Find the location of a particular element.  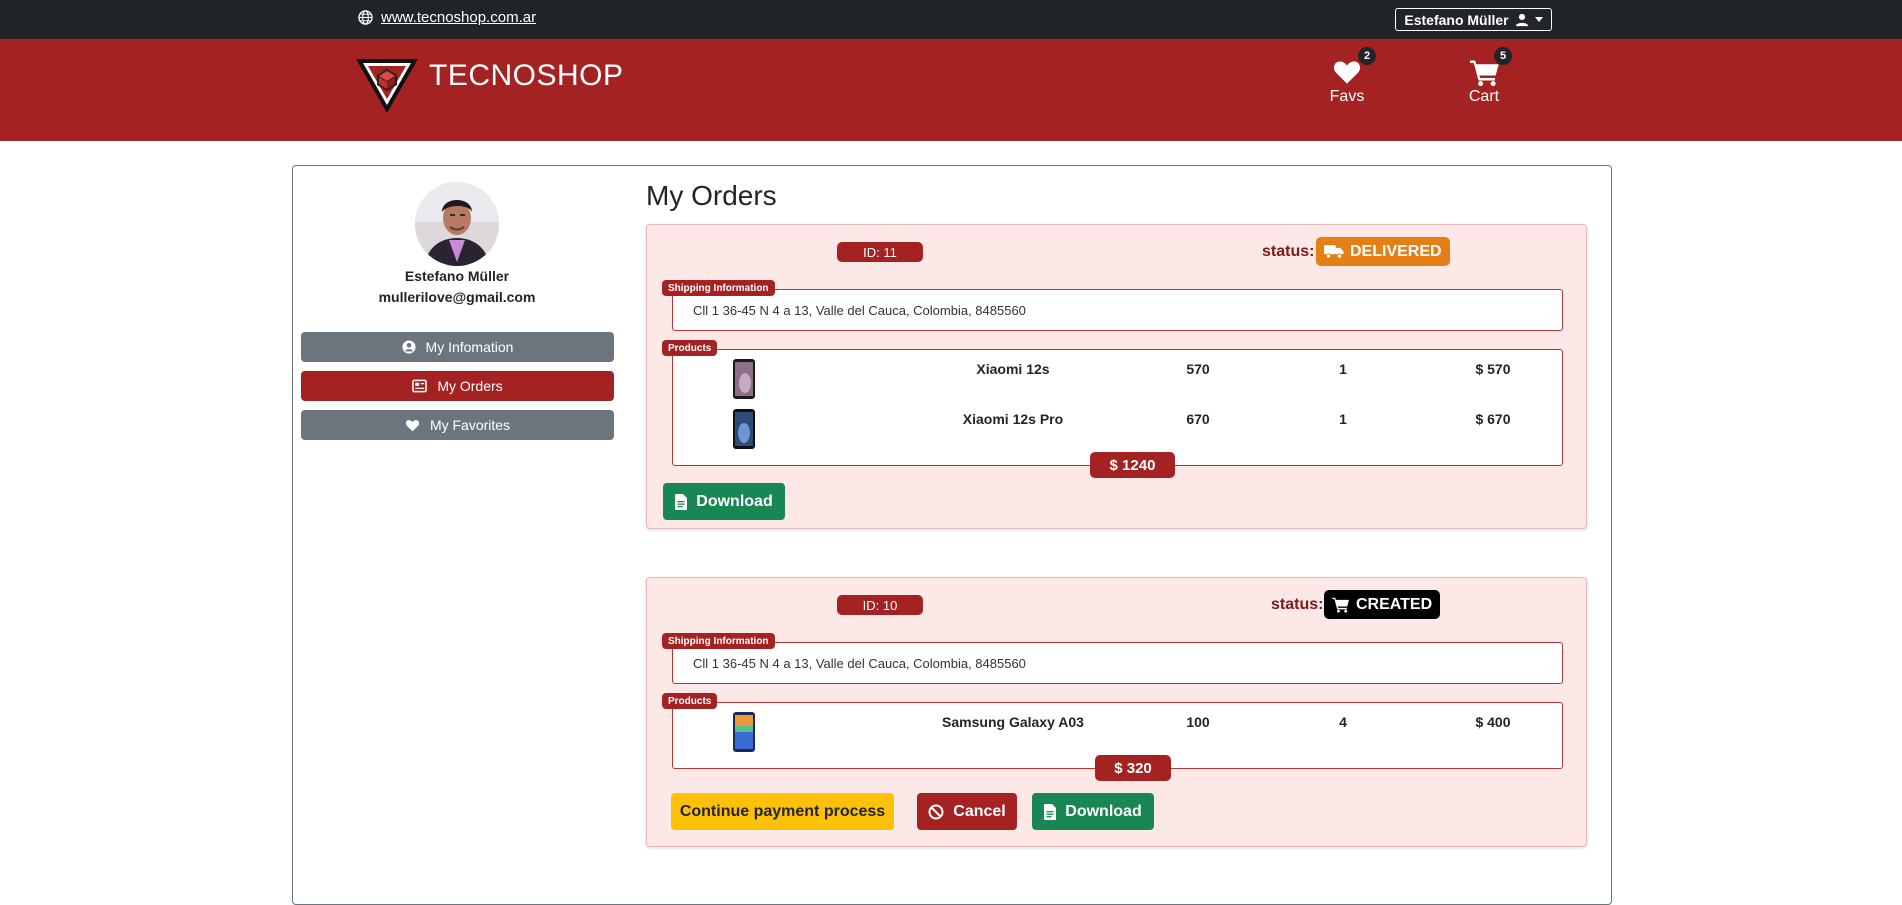

product-price: 670 is located at coordinates (1198, 419).